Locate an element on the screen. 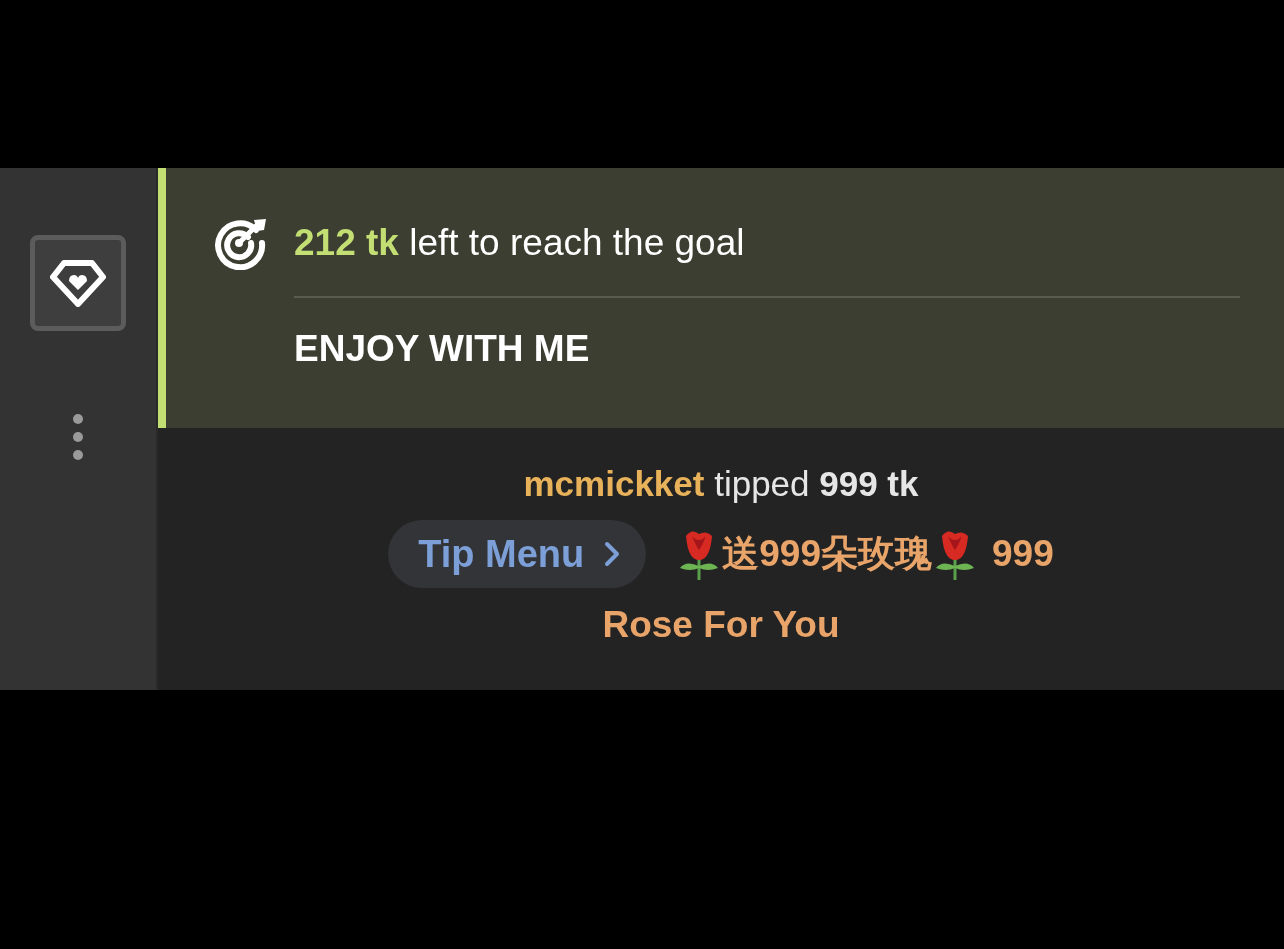  tip-item-name: 送999朵玫瑰 is located at coordinates (827, 554).